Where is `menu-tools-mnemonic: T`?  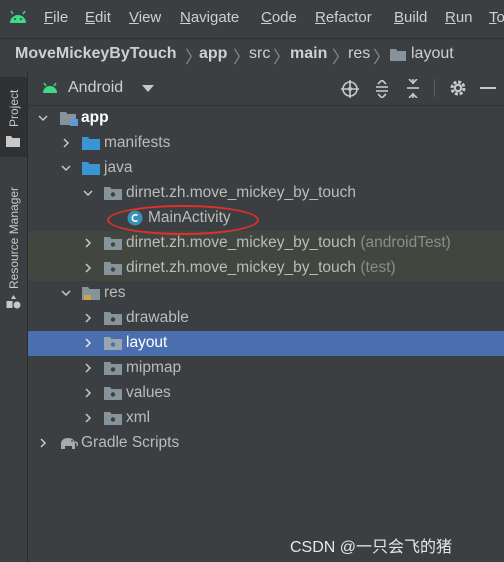 menu-tools-mnemonic: T is located at coordinates (493, 17).